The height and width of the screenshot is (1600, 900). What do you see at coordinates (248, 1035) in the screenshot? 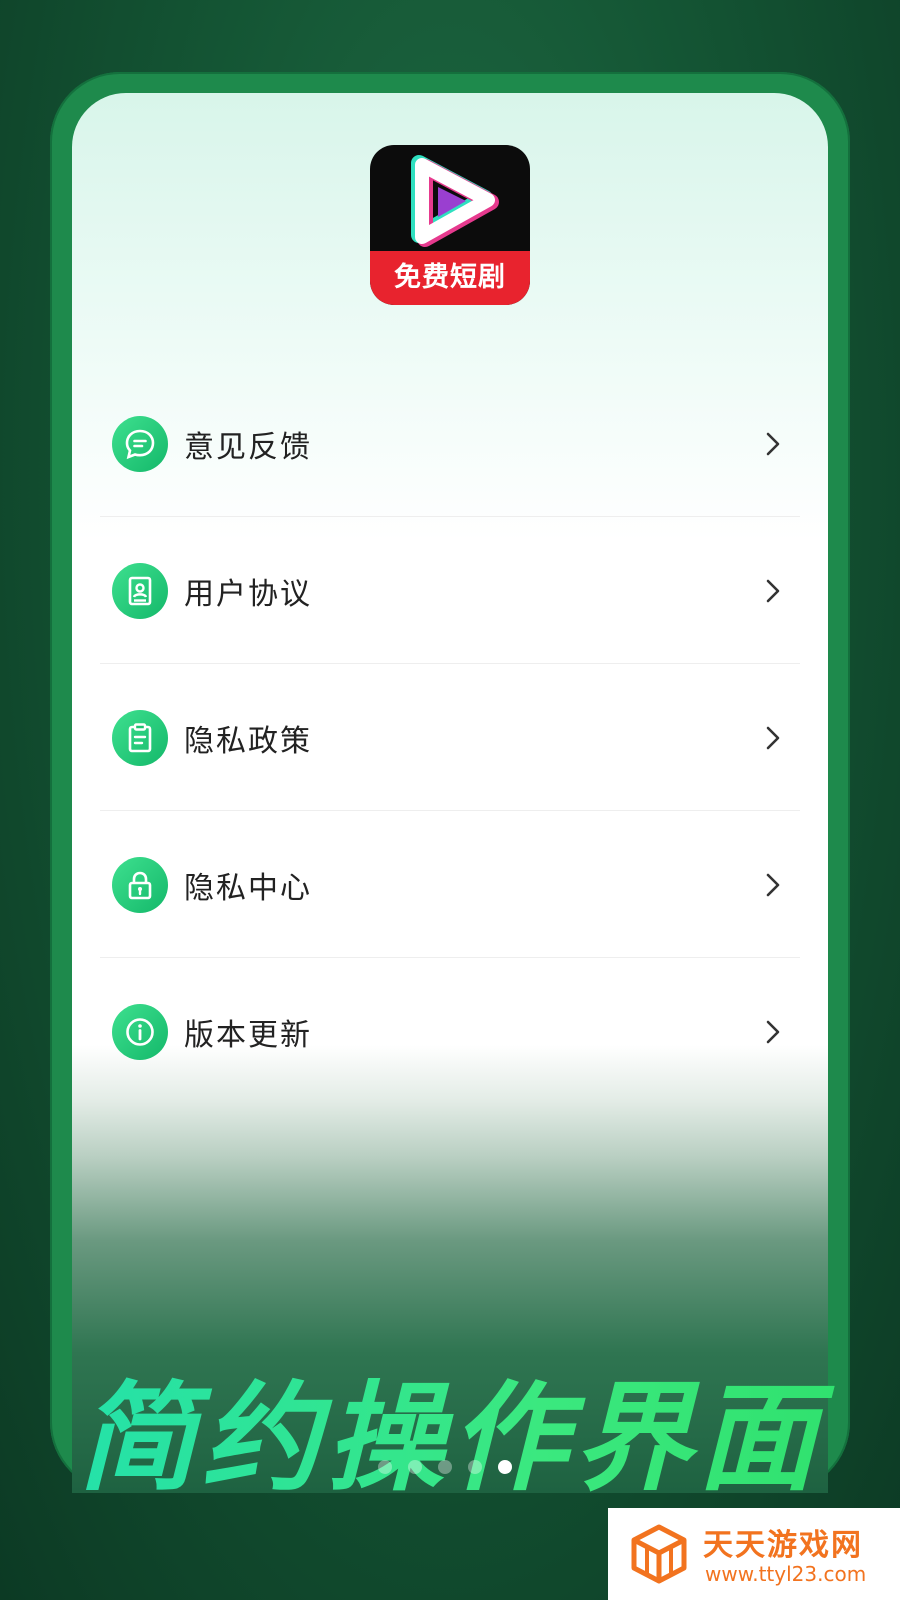
I see `menu-item-label: 版本更新` at bounding box center [248, 1035].